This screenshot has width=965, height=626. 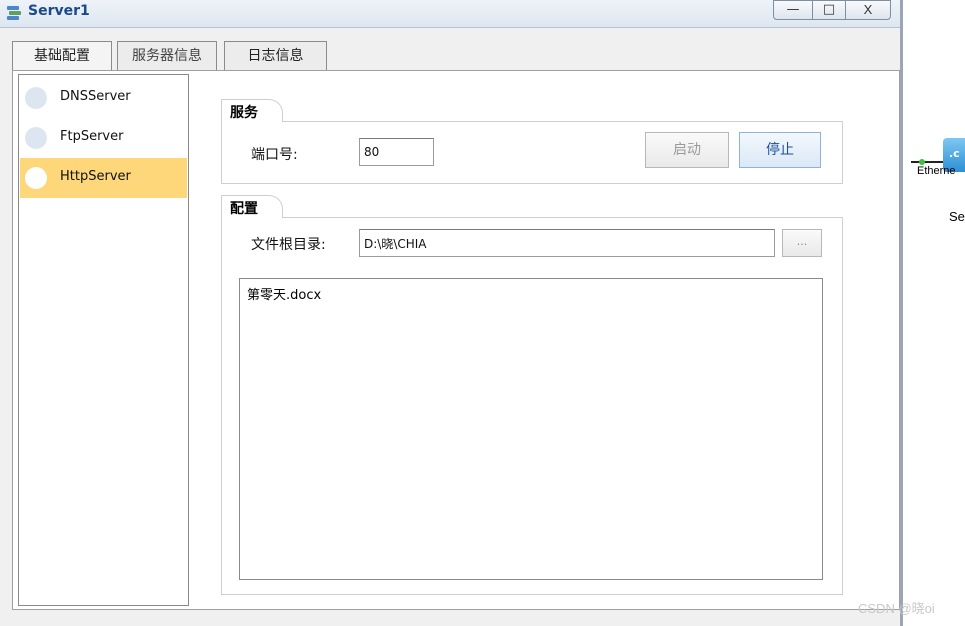 I want to click on sidebar-item-ftpserver: FtpServer, so click(x=103, y=138).